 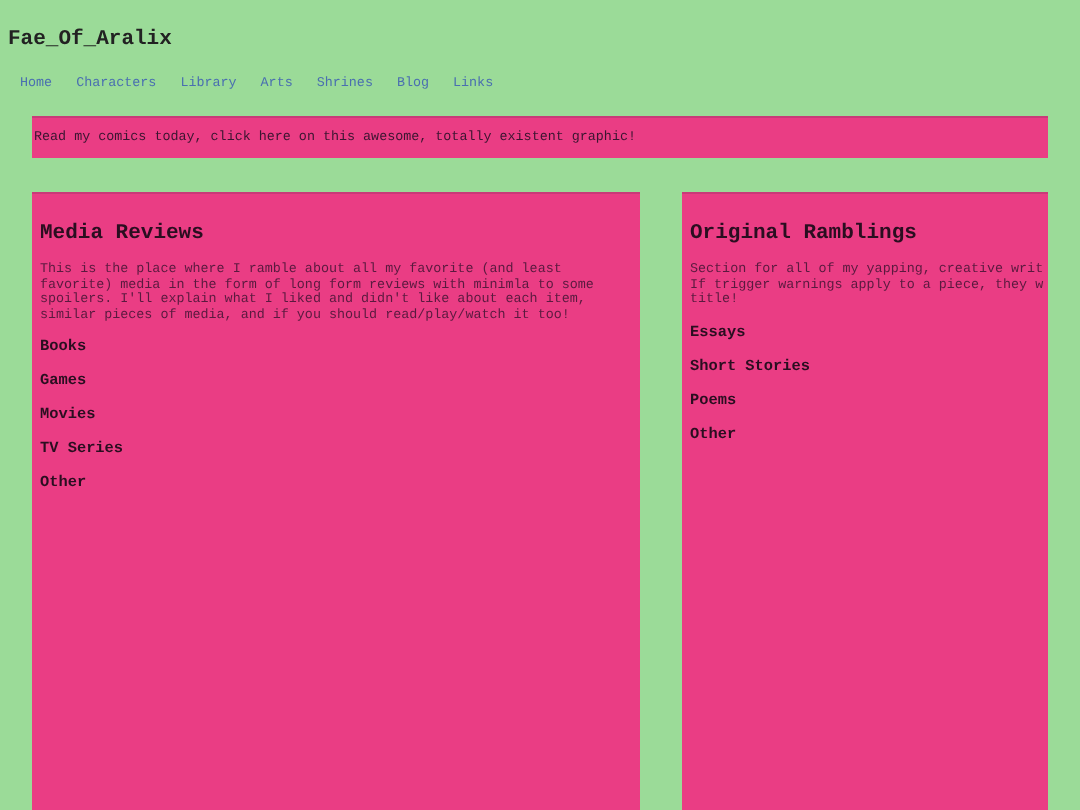 What do you see at coordinates (90, 42) in the screenshot?
I see `site-title: Fae_Of_Aralix` at bounding box center [90, 42].